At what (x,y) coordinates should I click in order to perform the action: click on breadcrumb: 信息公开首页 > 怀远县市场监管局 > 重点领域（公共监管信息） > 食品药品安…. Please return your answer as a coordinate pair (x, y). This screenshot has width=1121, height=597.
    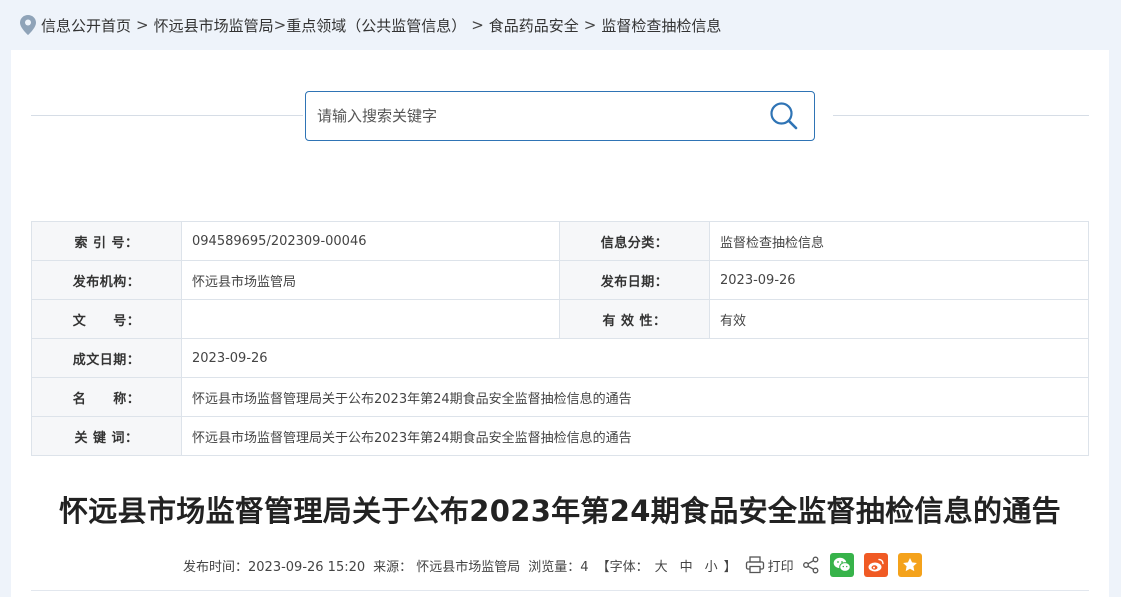
    Looking at the image, I should click on (560, 25).